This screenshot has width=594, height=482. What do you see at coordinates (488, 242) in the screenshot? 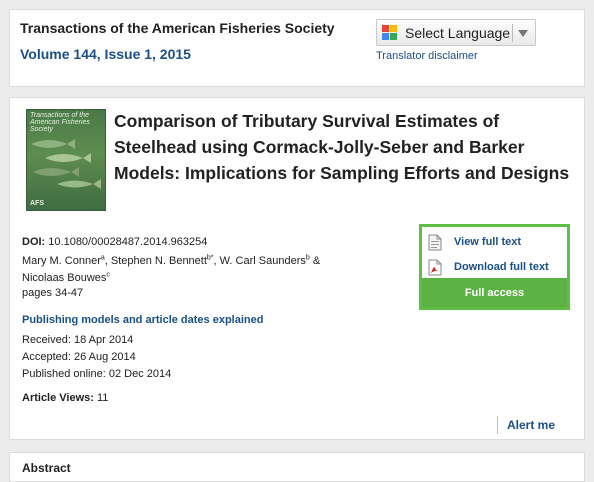
I see `view-full-text-label: View full text` at bounding box center [488, 242].